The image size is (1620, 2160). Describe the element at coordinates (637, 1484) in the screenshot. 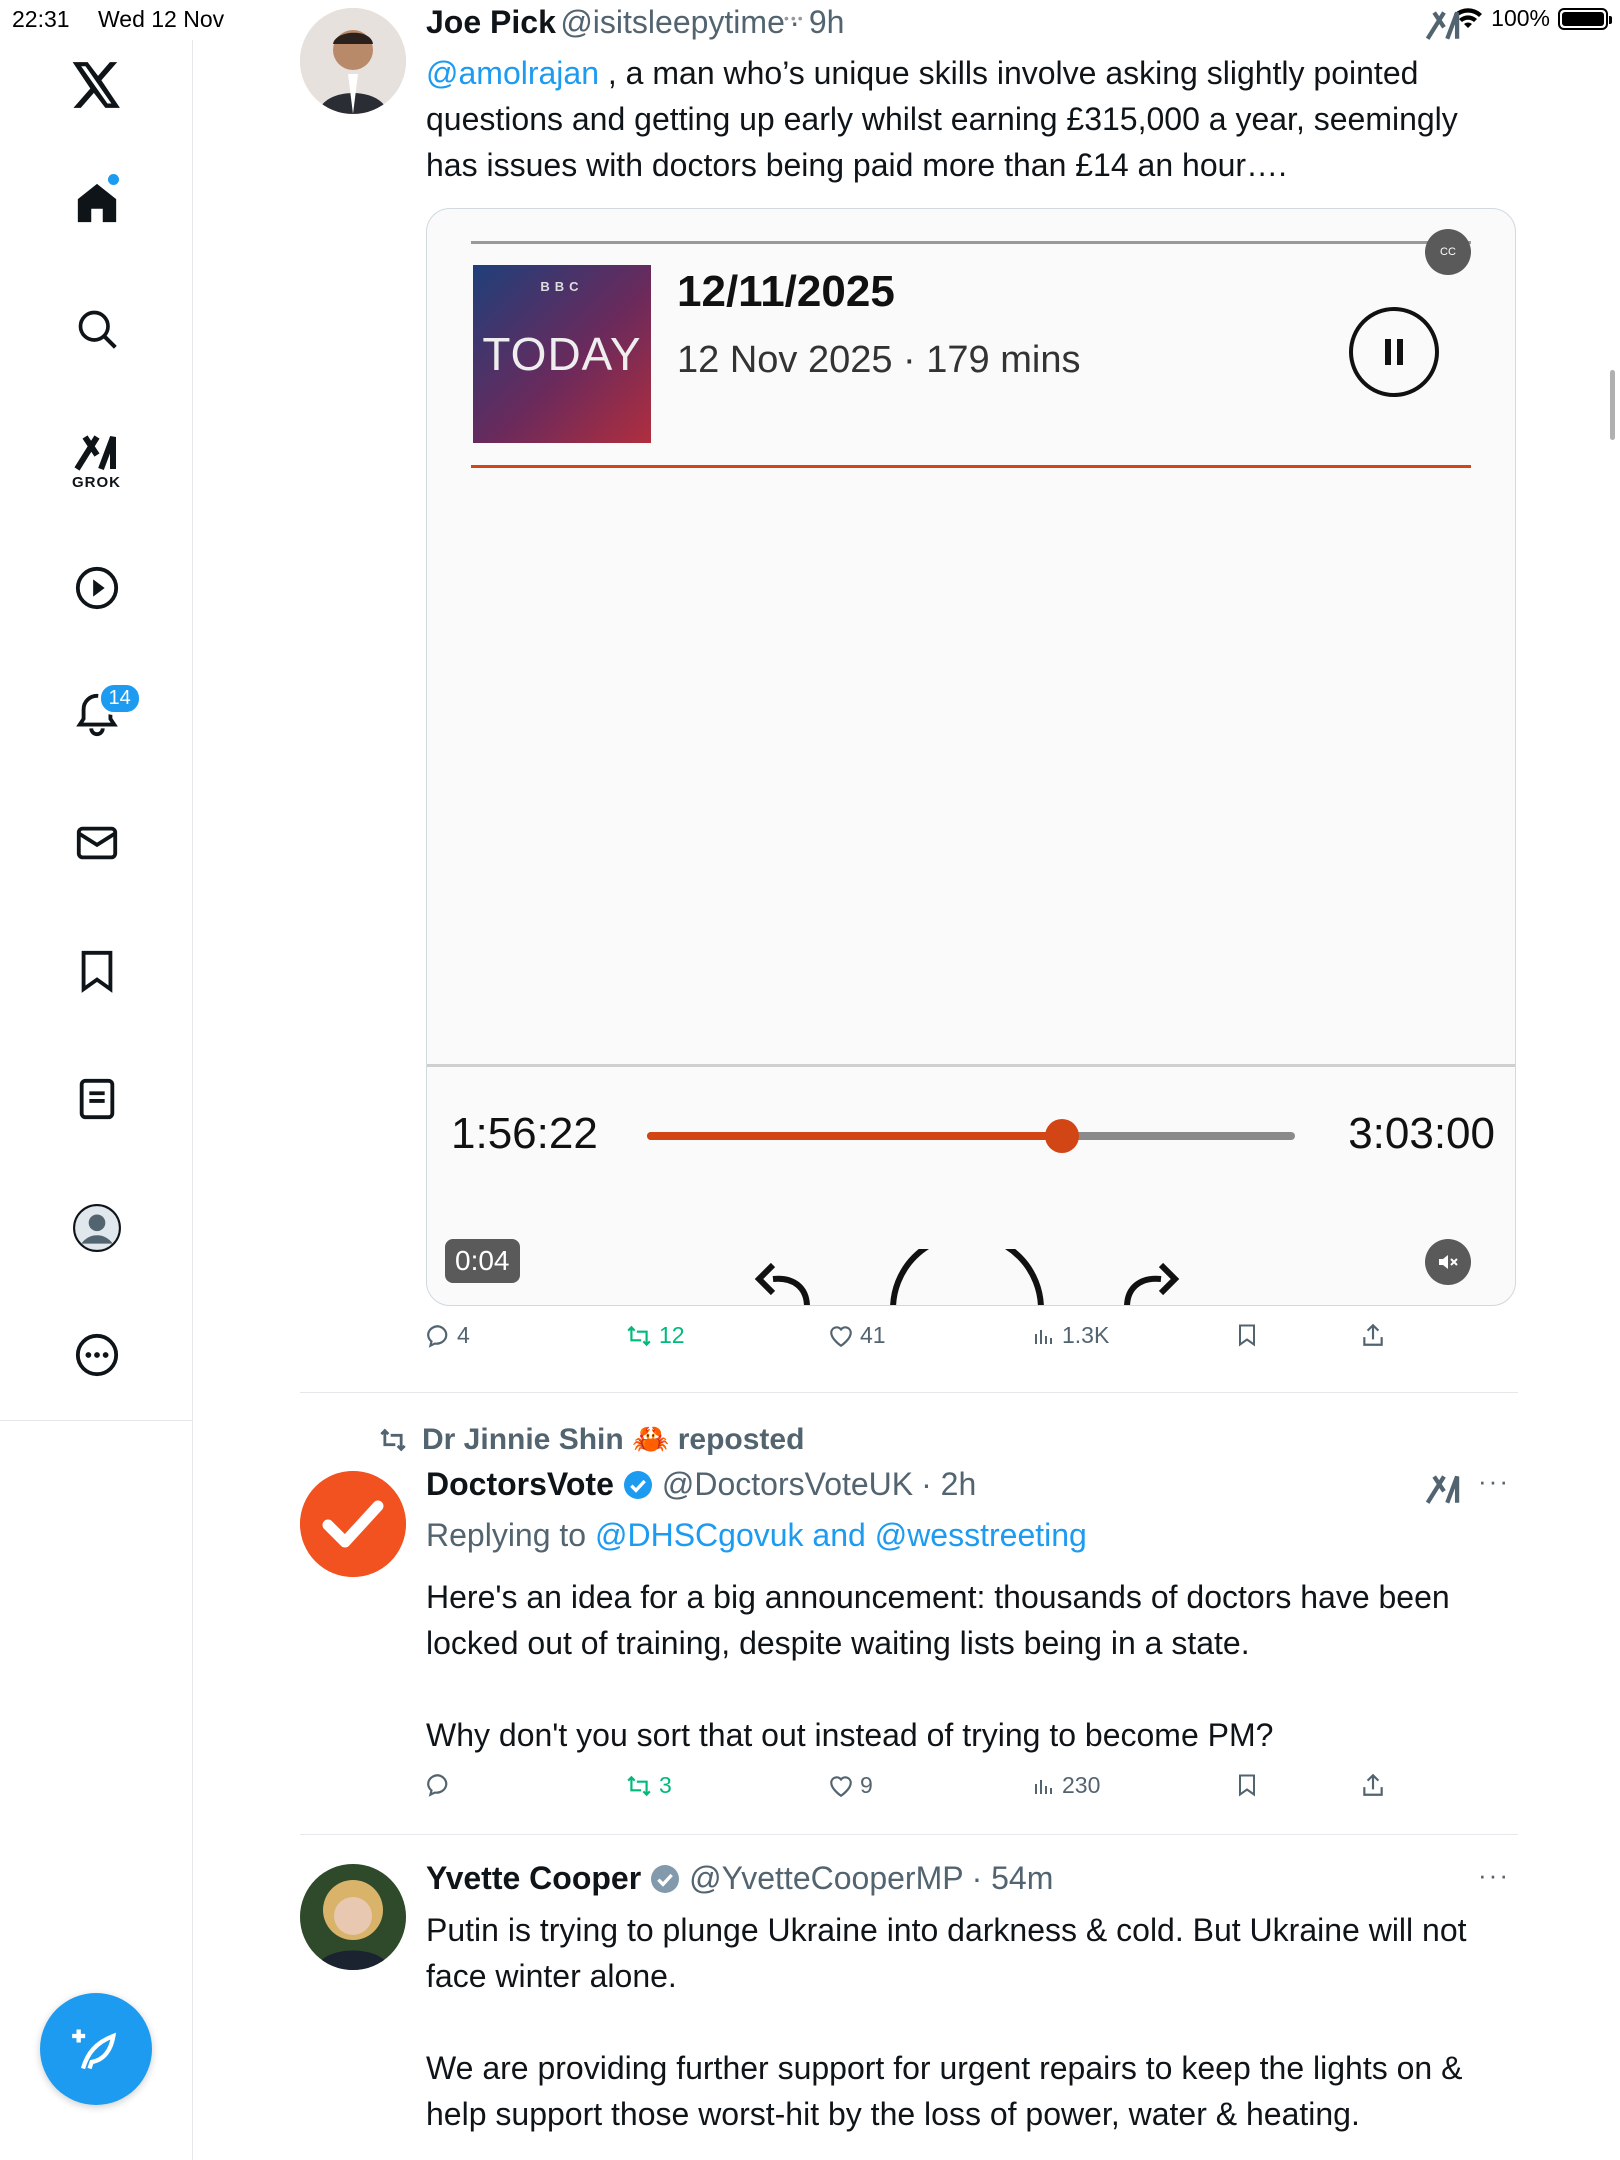

I see `verified-badge-icon` at that location.